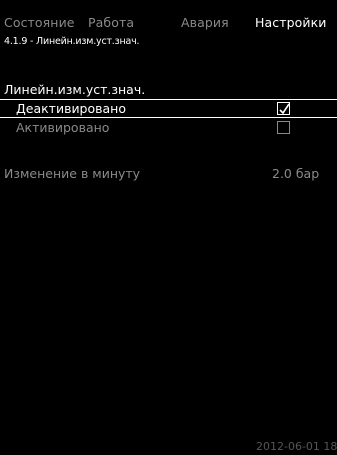  I want to click on selection-divider-top, so click(168, 99).